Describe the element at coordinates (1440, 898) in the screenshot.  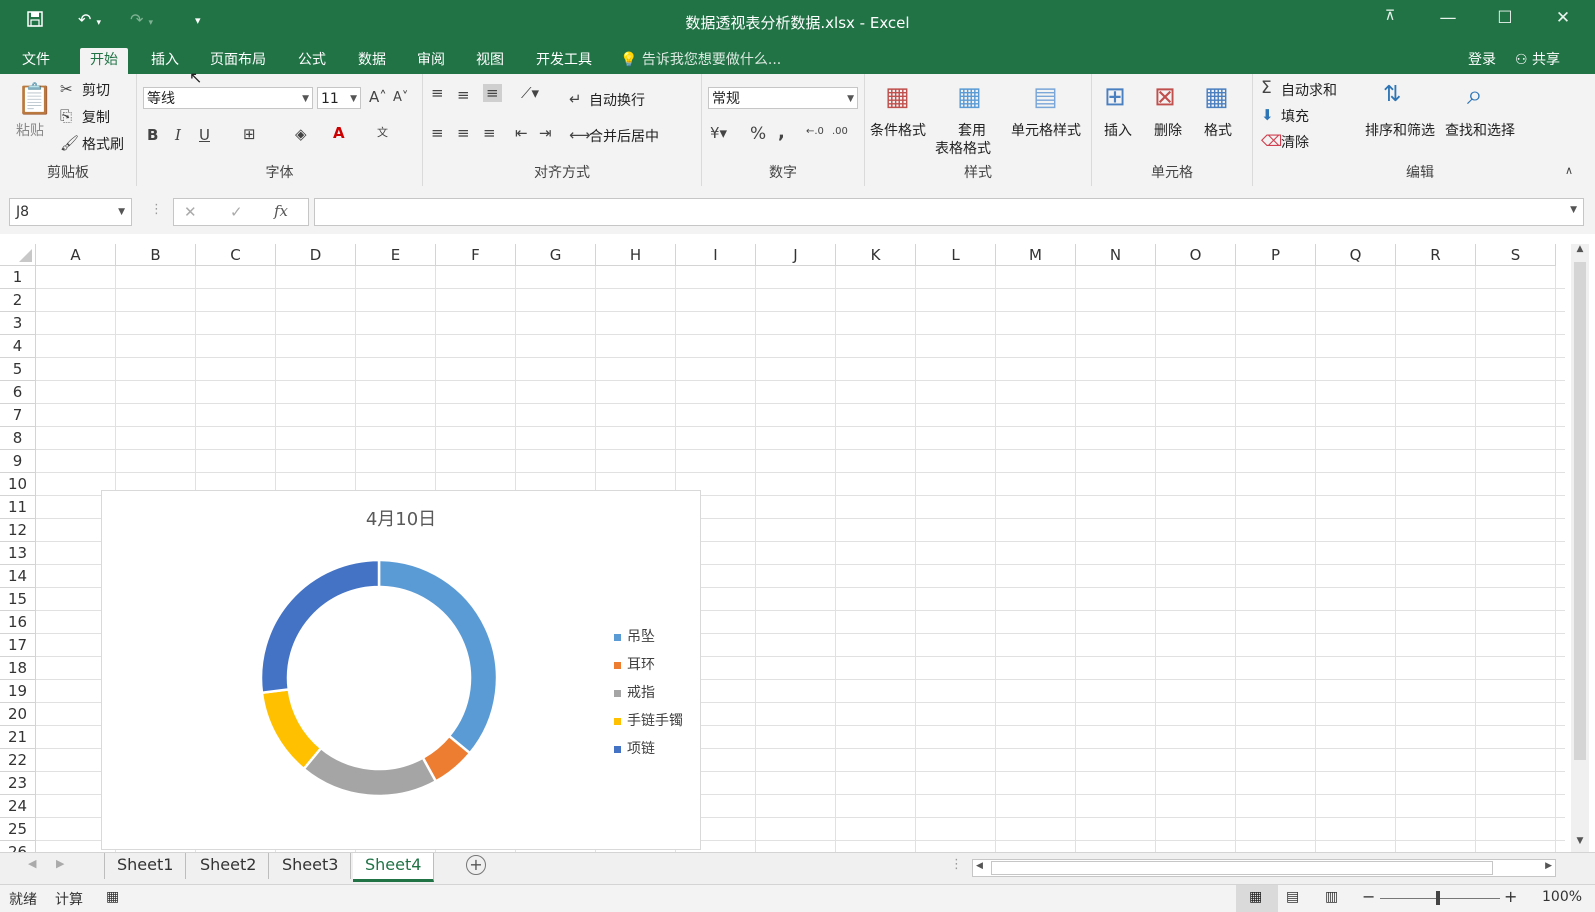
I see `zoom-slider` at that location.